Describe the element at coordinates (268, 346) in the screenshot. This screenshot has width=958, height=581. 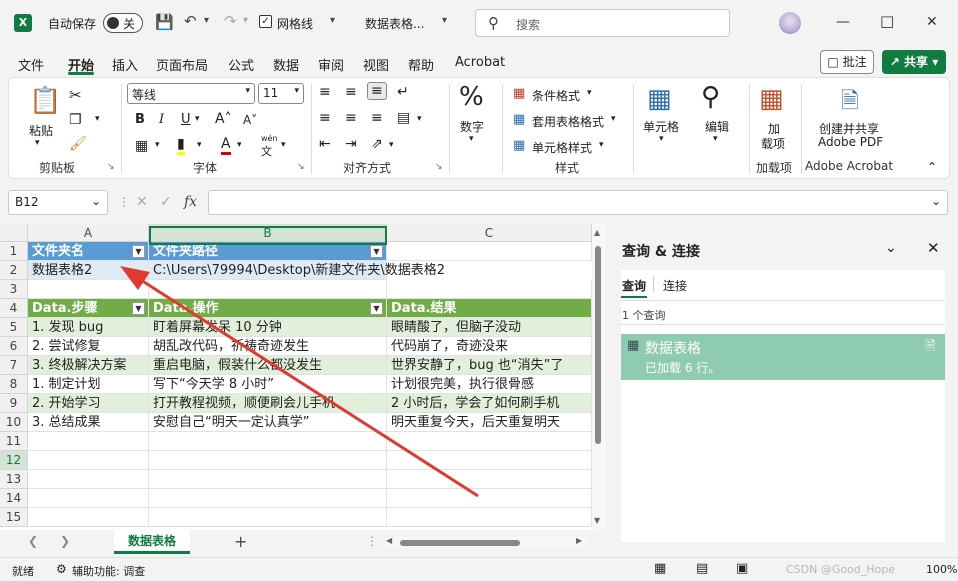
I see `table2-cell: 胡乱改代码，祈祷奇迹发生` at that location.